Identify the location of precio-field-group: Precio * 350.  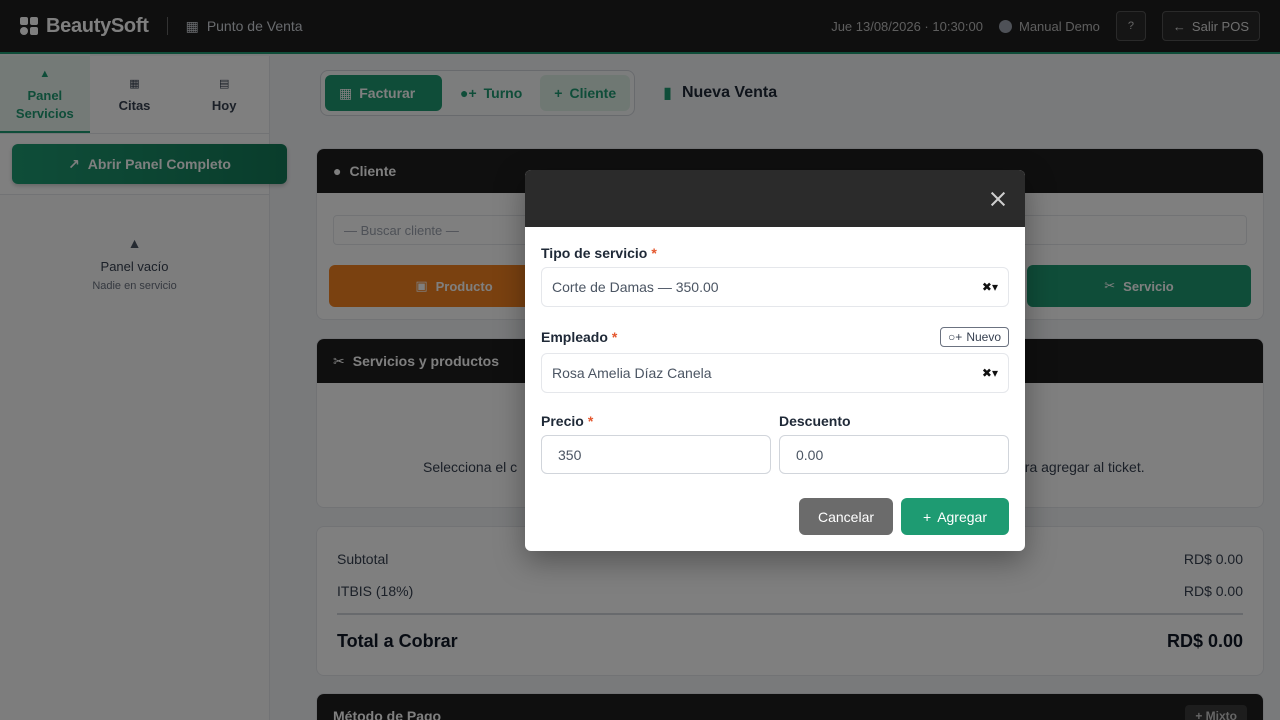
(656, 443).